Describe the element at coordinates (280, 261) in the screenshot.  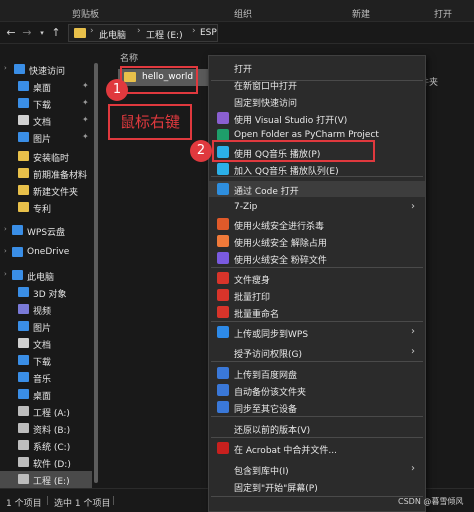
I see `context-menu-item-label: 使用火绒安全 粉碎文件` at that location.